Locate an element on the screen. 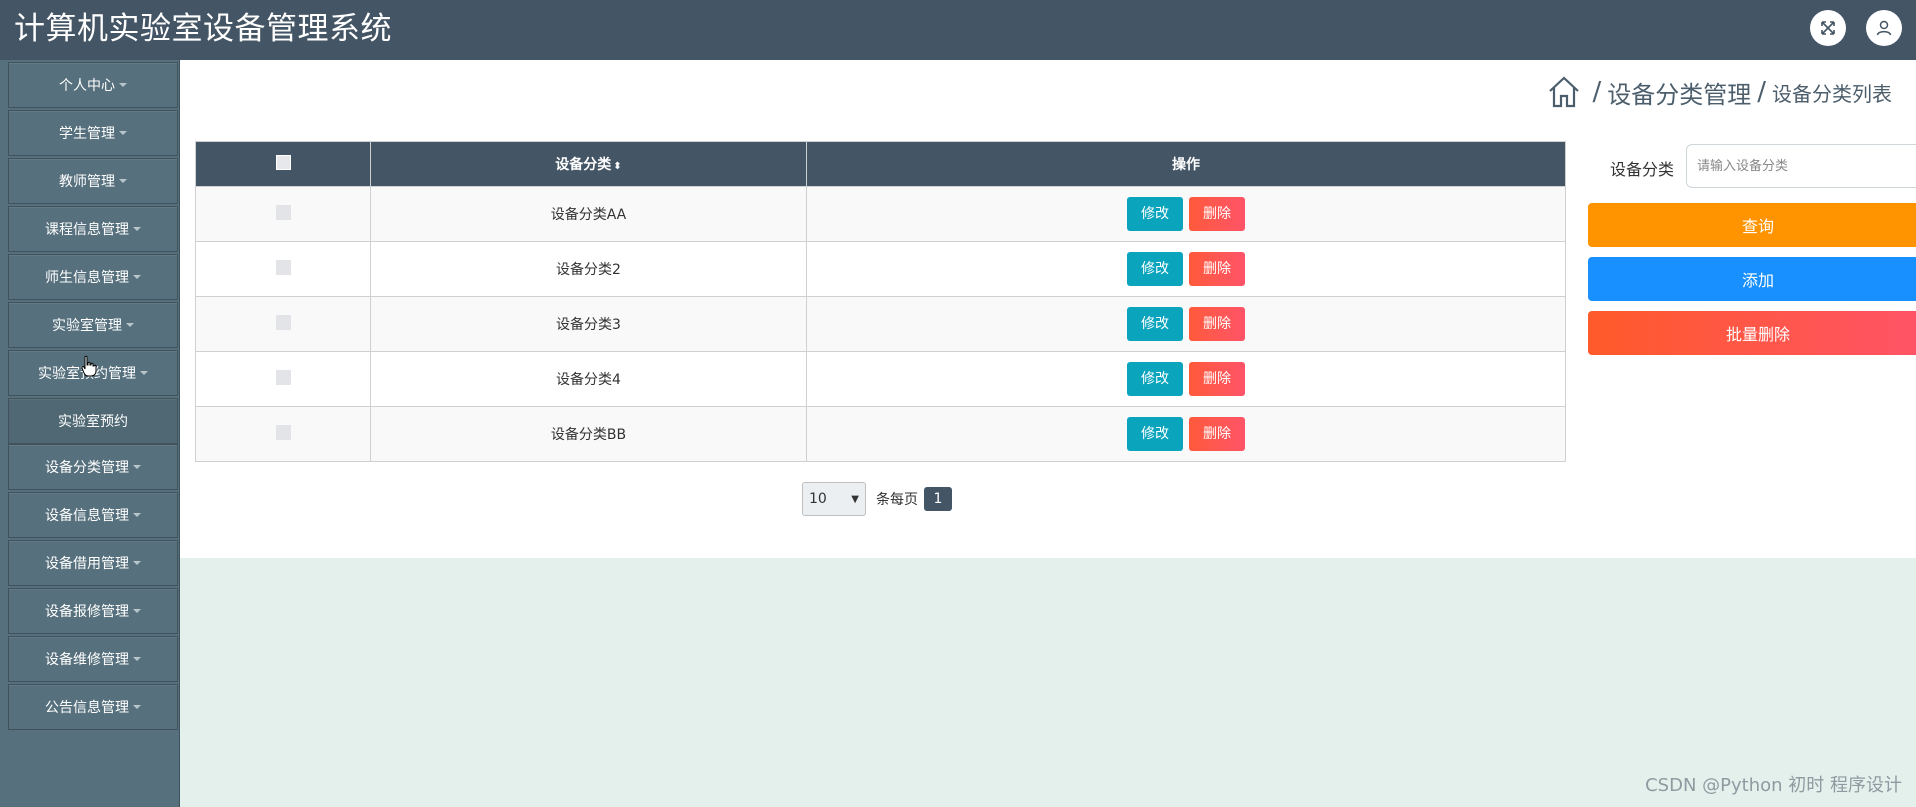  expand-icon is located at coordinates (1828, 28).